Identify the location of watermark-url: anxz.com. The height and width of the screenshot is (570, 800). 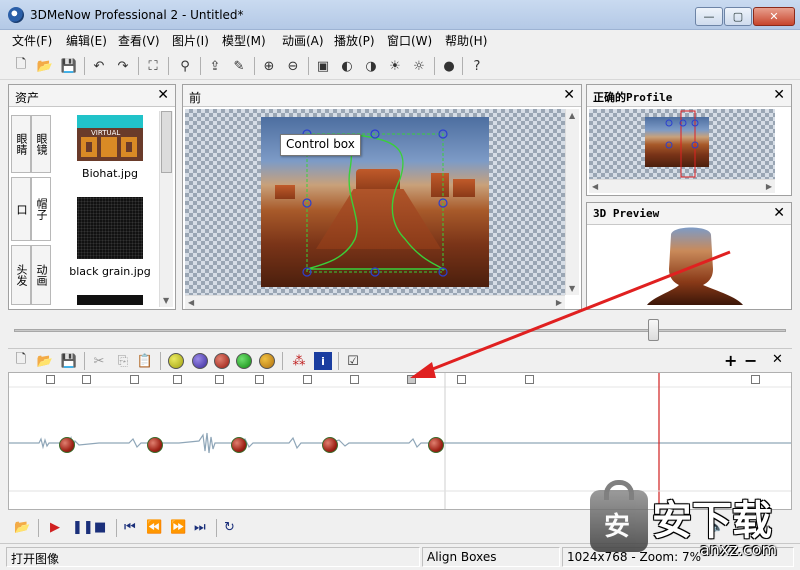
(738, 549).